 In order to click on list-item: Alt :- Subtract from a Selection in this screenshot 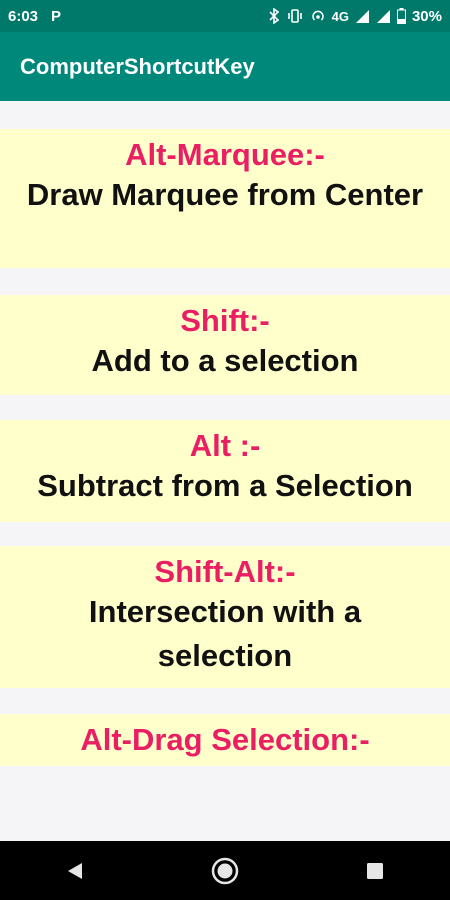, I will do `click(225, 471)`.